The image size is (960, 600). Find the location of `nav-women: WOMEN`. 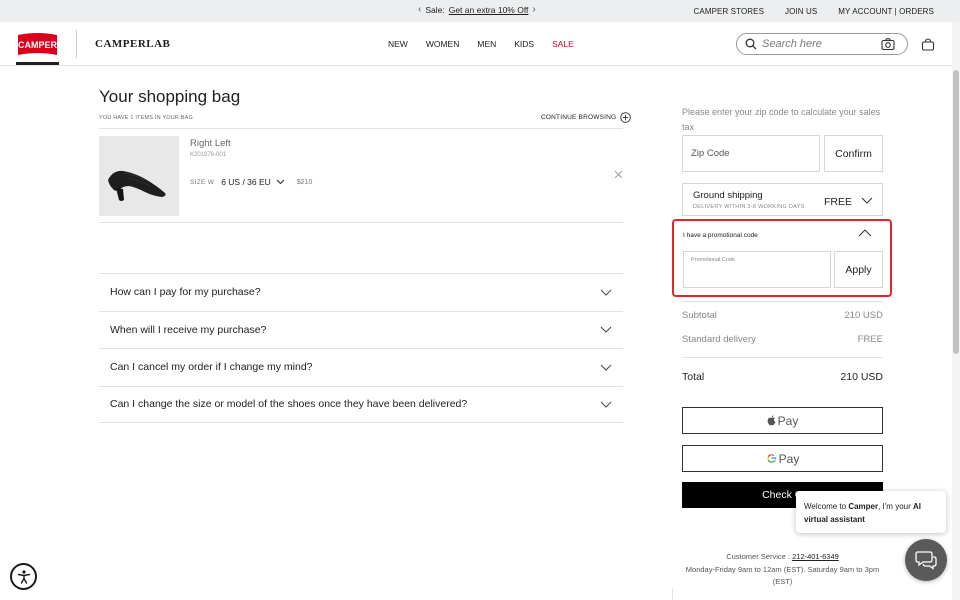

nav-women: WOMEN is located at coordinates (443, 44).